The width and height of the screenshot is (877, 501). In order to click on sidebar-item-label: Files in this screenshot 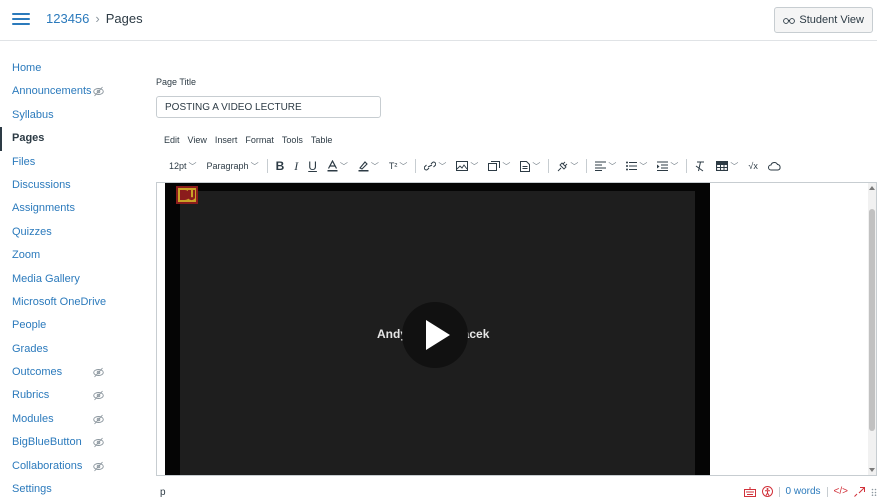, I will do `click(24, 161)`.